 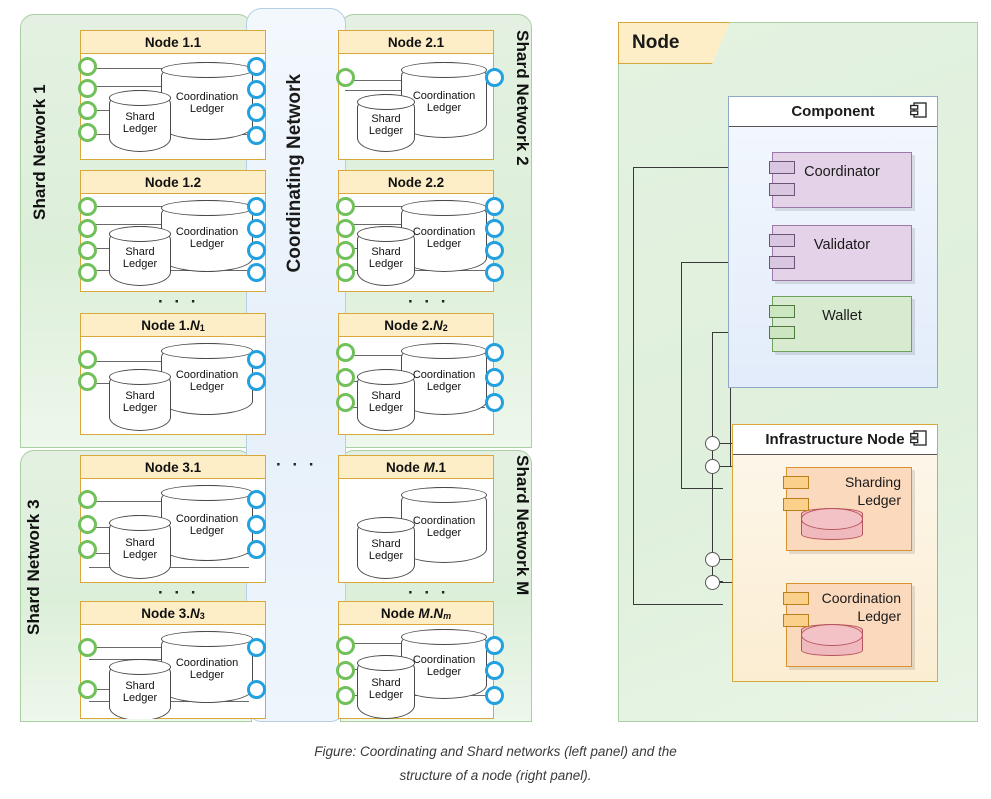 I want to click on shard-network-3-label: Shard Network 3, so click(x=33, y=567).